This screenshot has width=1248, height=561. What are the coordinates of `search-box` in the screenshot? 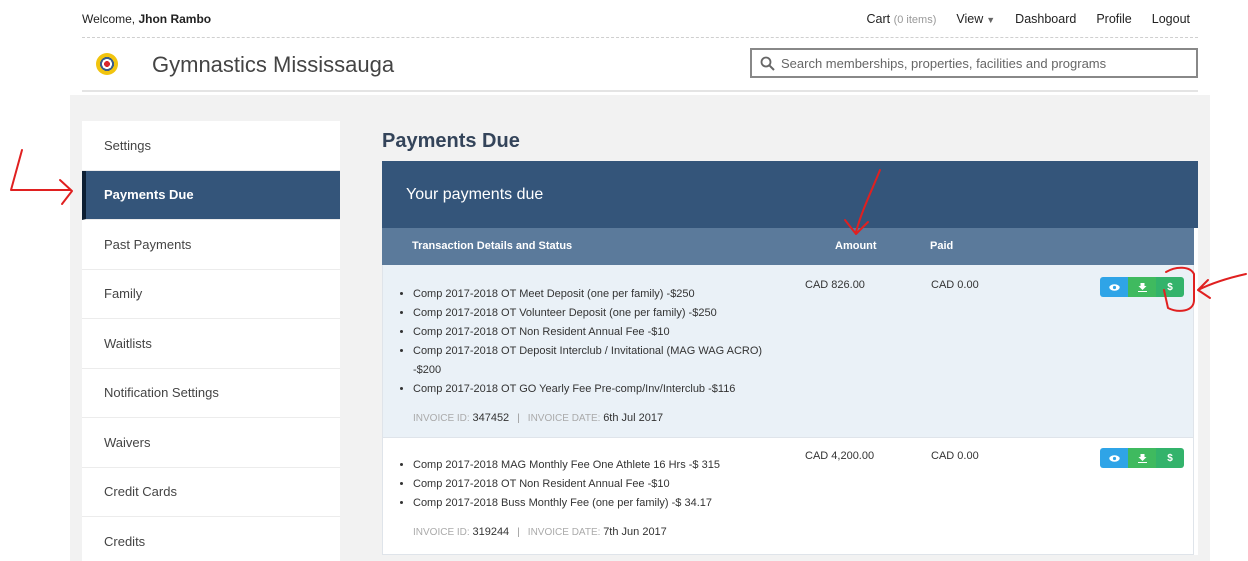 It's located at (974, 63).